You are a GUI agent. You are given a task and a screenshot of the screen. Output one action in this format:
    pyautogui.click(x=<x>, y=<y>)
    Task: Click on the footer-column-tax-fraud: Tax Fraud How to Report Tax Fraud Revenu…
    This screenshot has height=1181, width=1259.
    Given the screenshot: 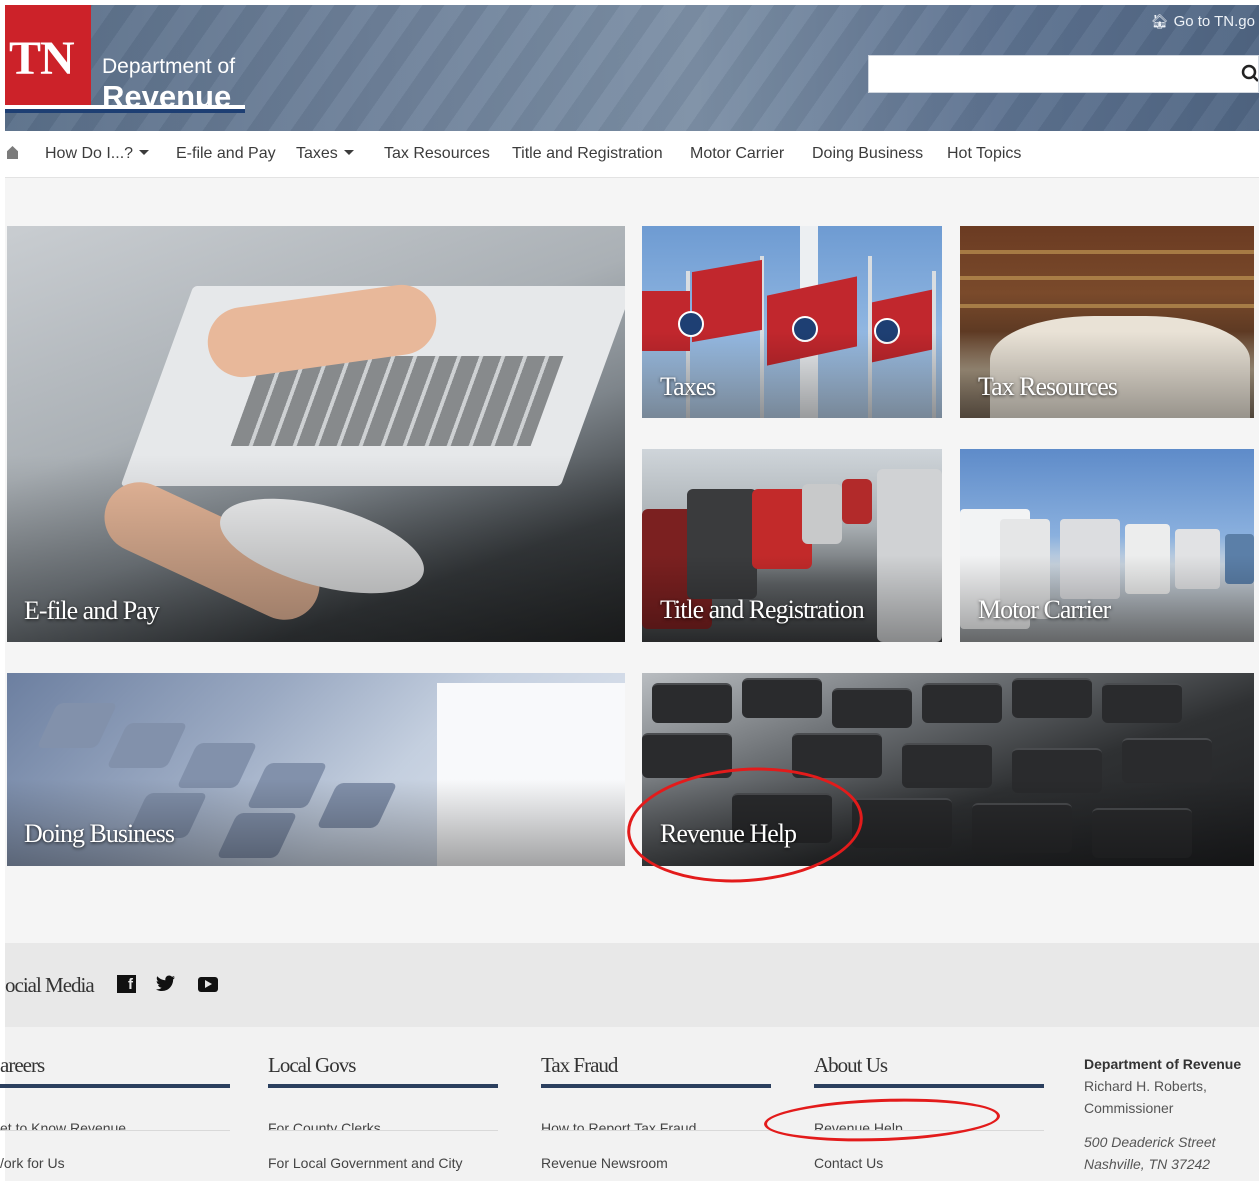 What is the action you would take?
    pyautogui.click(x=656, y=1113)
    